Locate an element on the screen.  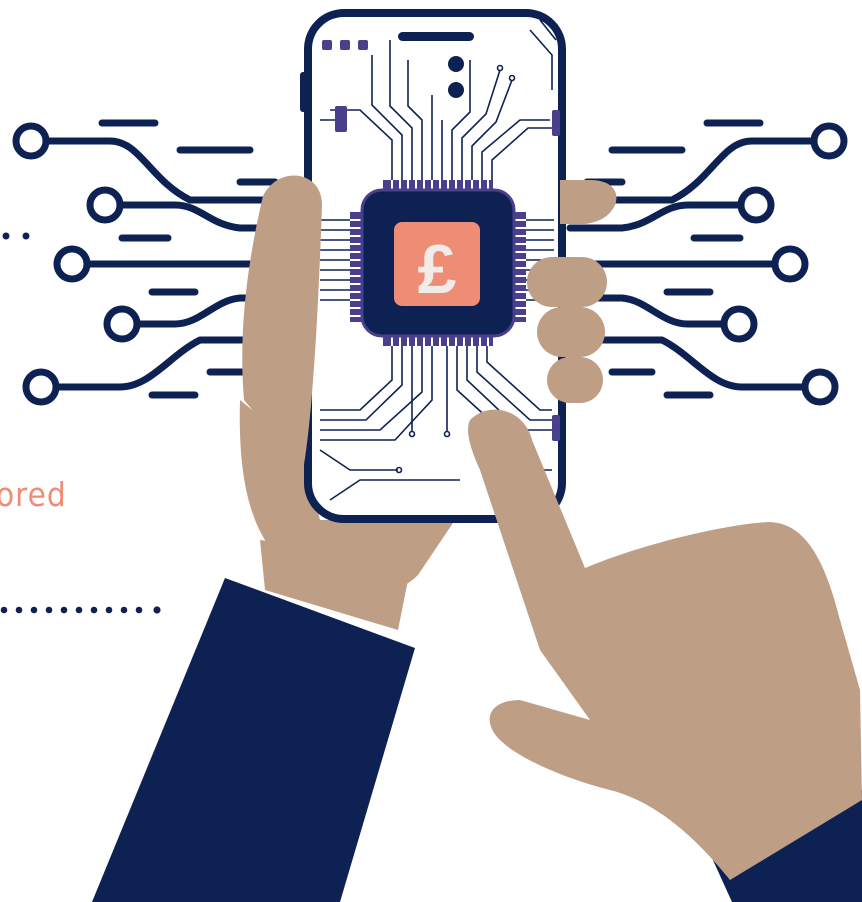
pound-sterling-icon: £ is located at coordinates (437, 269).